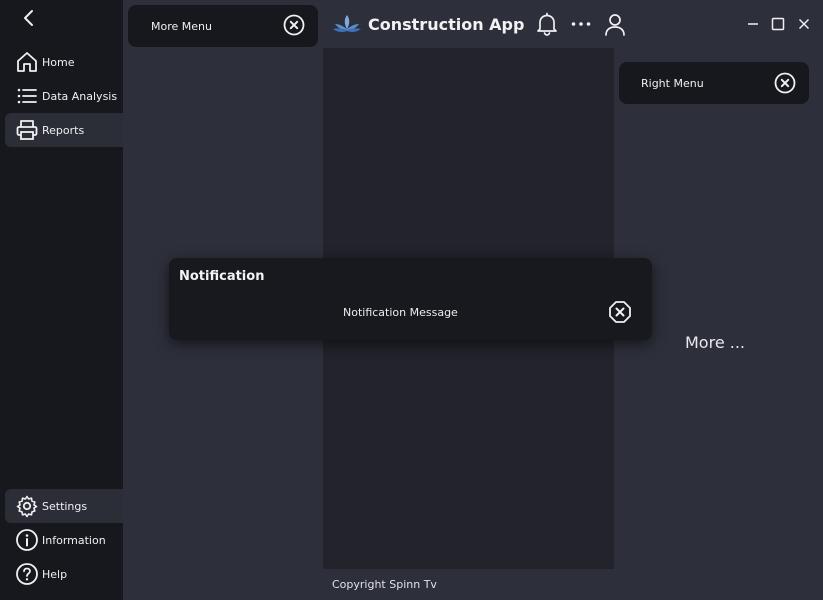 Image resolution: width=823 pixels, height=600 pixels. Describe the element at coordinates (222, 276) in the screenshot. I see `notification-title: Notification` at that location.